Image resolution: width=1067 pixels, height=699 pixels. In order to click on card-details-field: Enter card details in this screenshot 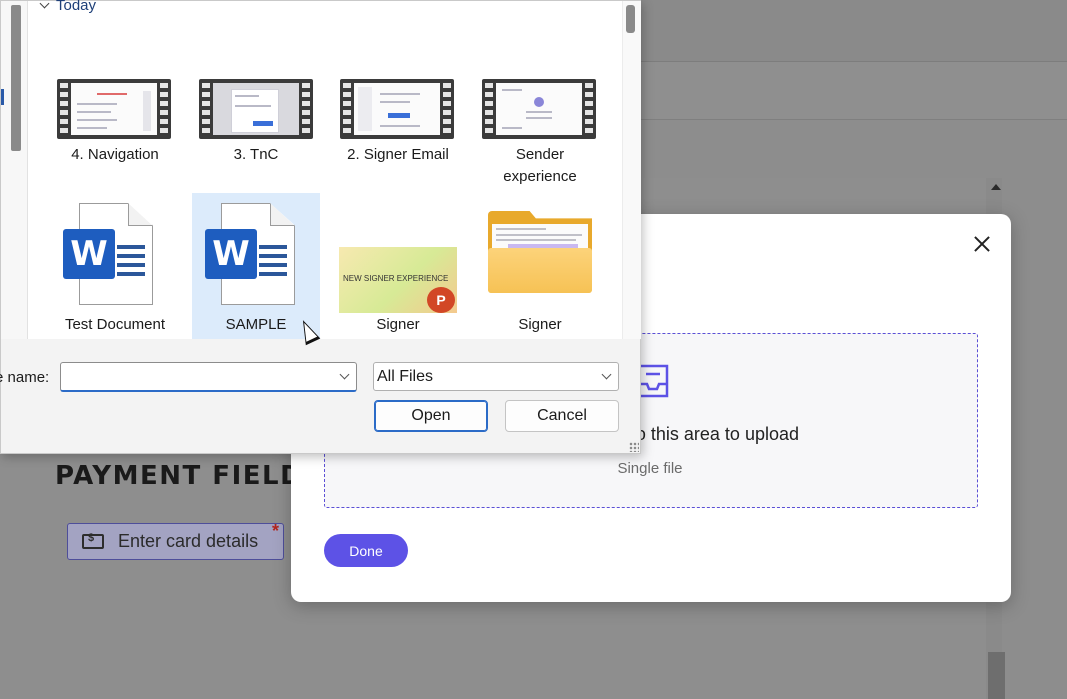, I will do `click(175, 541)`.